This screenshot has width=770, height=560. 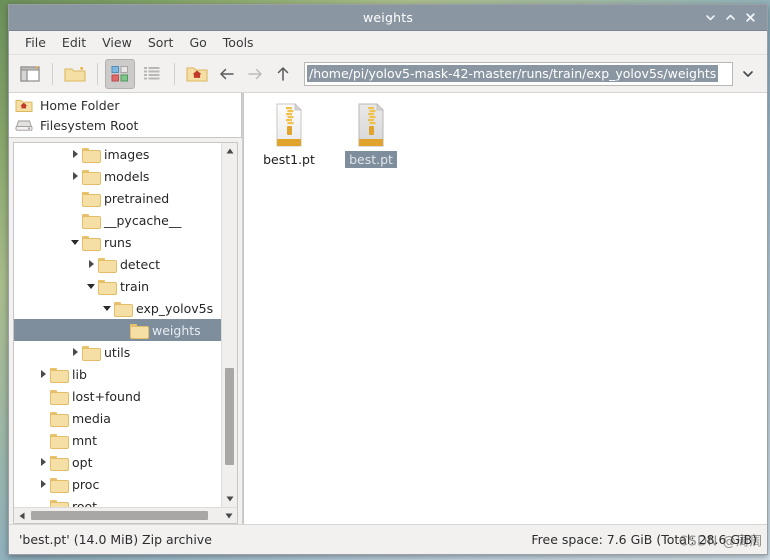 What do you see at coordinates (117, 484) in the screenshot?
I see `tree-item-proc: proc` at bounding box center [117, 484].